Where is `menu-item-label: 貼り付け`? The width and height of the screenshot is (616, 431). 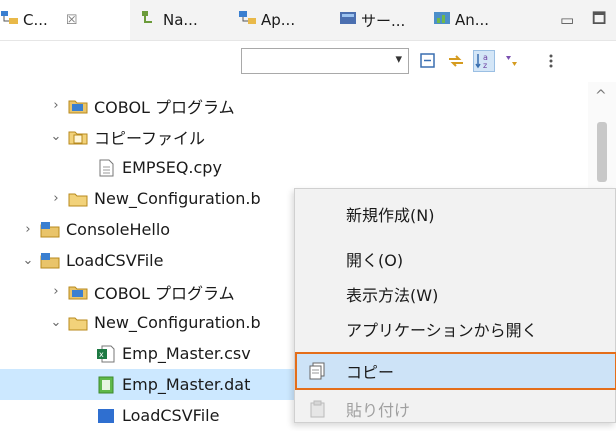 menu-item-label: 貼り付け is located at coordinates (378, 410).